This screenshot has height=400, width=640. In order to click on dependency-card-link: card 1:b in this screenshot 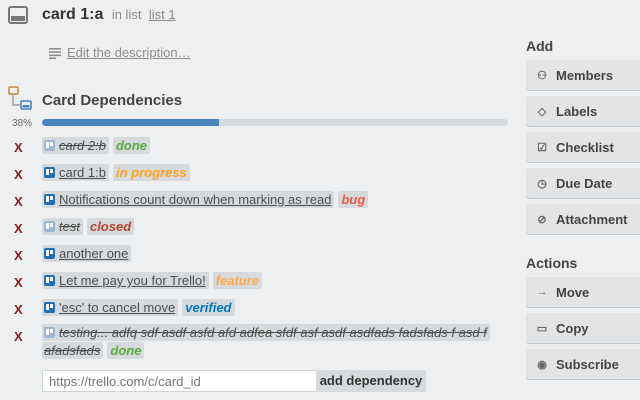, I will do `click(75, 172)`.